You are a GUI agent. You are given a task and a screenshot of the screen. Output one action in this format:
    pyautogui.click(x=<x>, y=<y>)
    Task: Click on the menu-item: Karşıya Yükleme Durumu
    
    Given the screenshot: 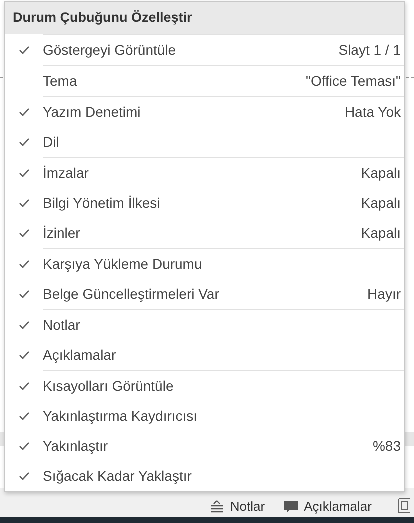 What is the action you would take?
    pyautogui.click(x=204, y=264)
    